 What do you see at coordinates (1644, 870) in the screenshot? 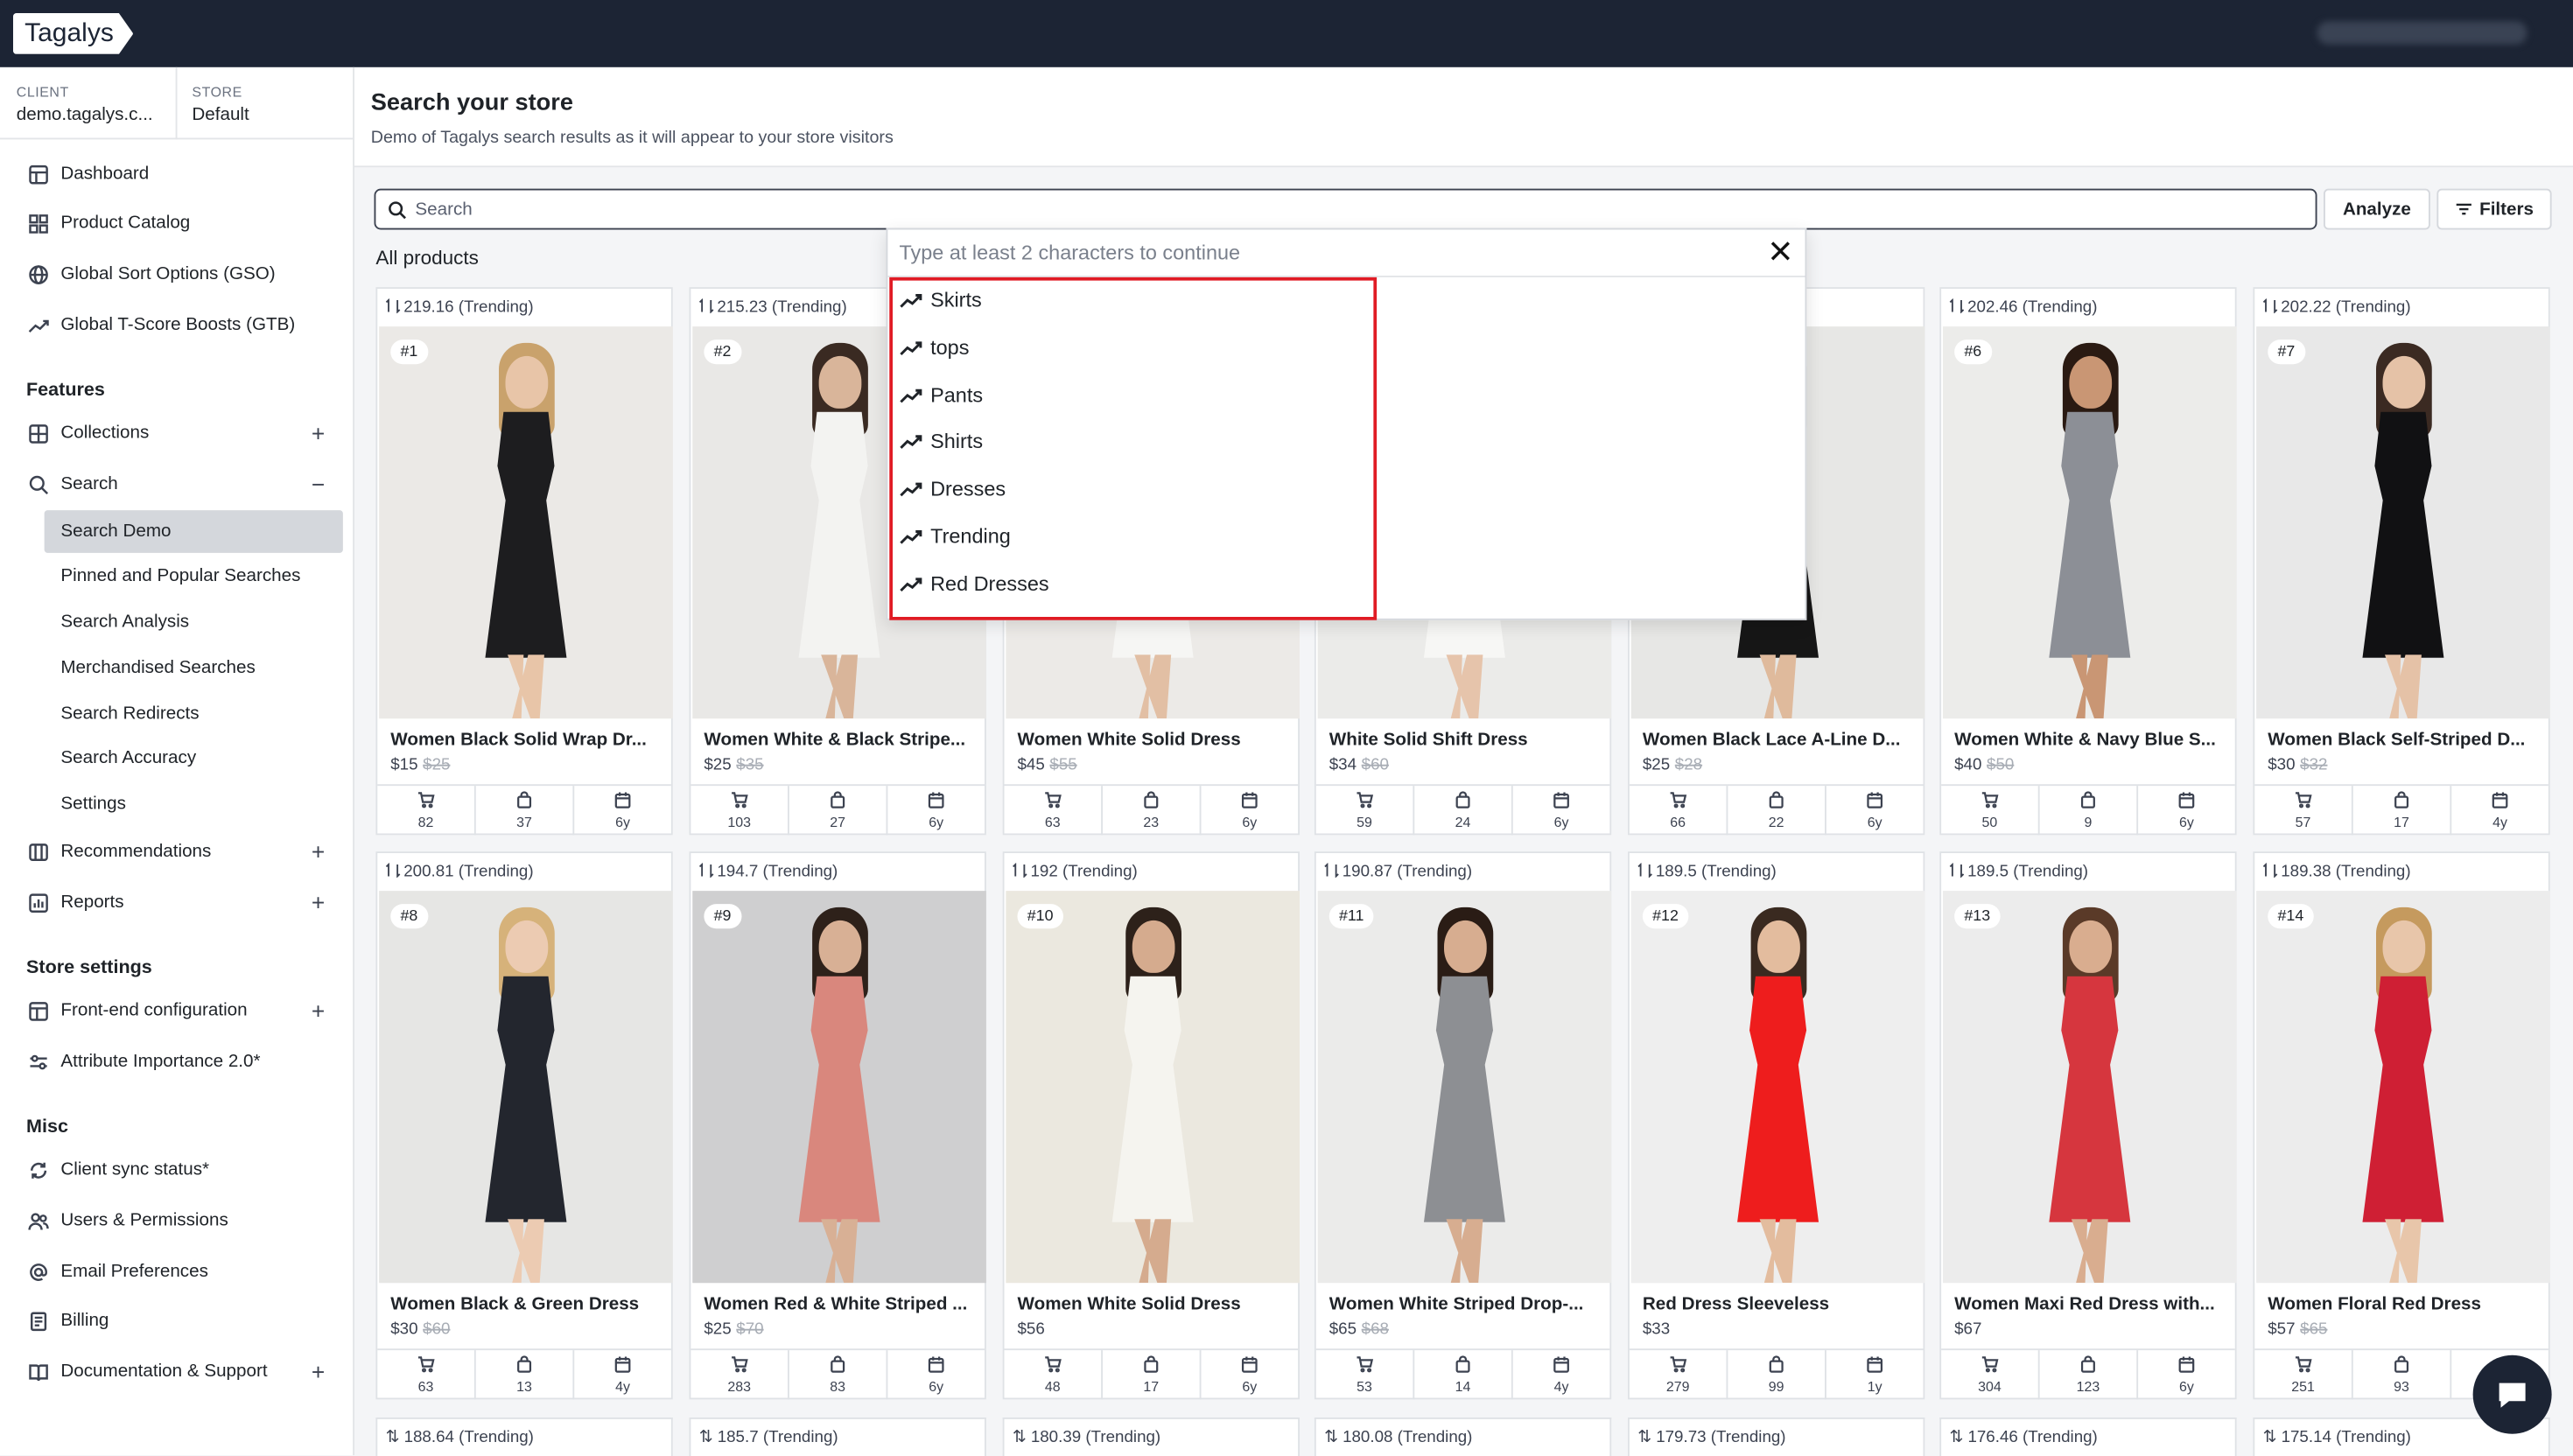
I see `sort-icon` at bounding box center [1644, 870].